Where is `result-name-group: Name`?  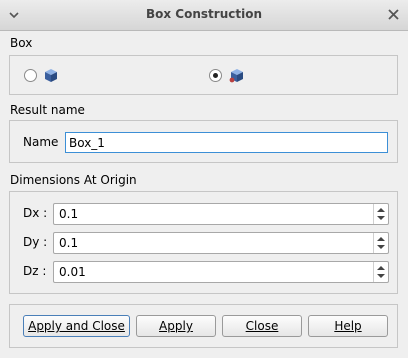
result-name-group: Name is located at coordinates (203, 141).